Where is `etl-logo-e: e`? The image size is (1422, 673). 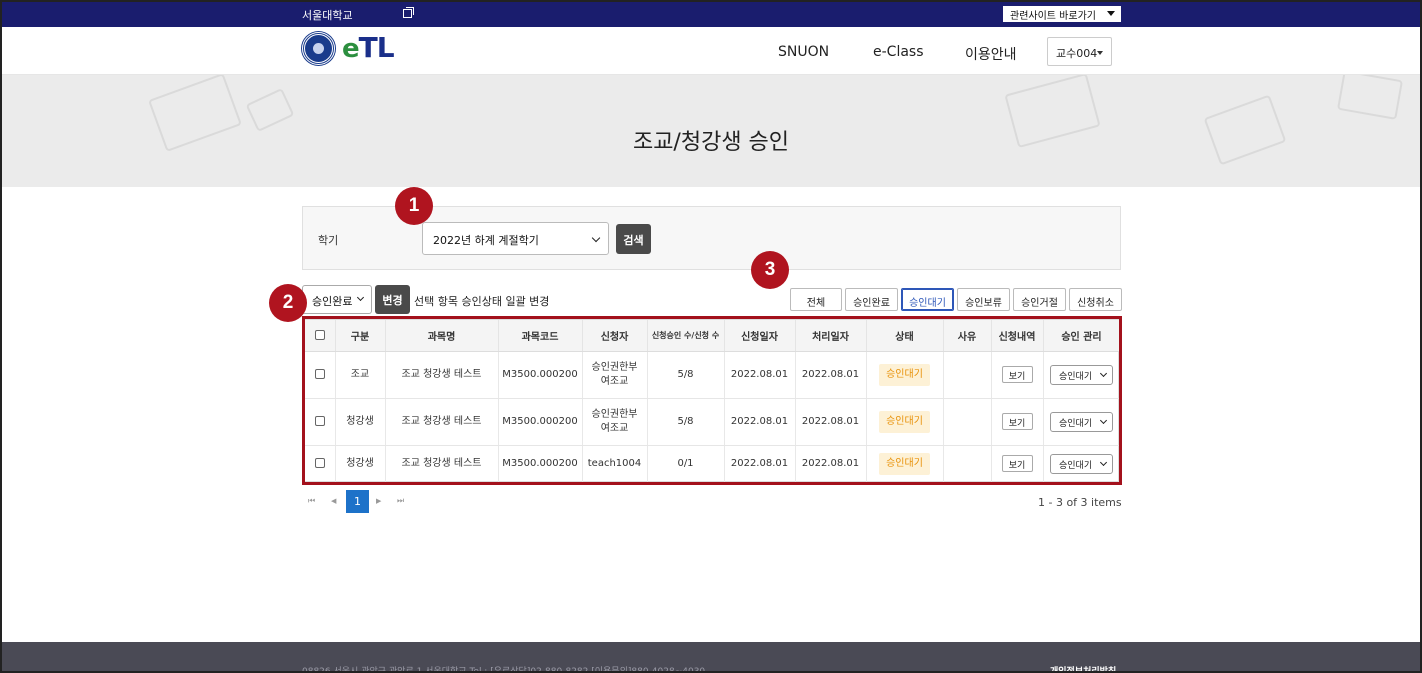 etl-logo-e: e is located at coordinates (351, 49).